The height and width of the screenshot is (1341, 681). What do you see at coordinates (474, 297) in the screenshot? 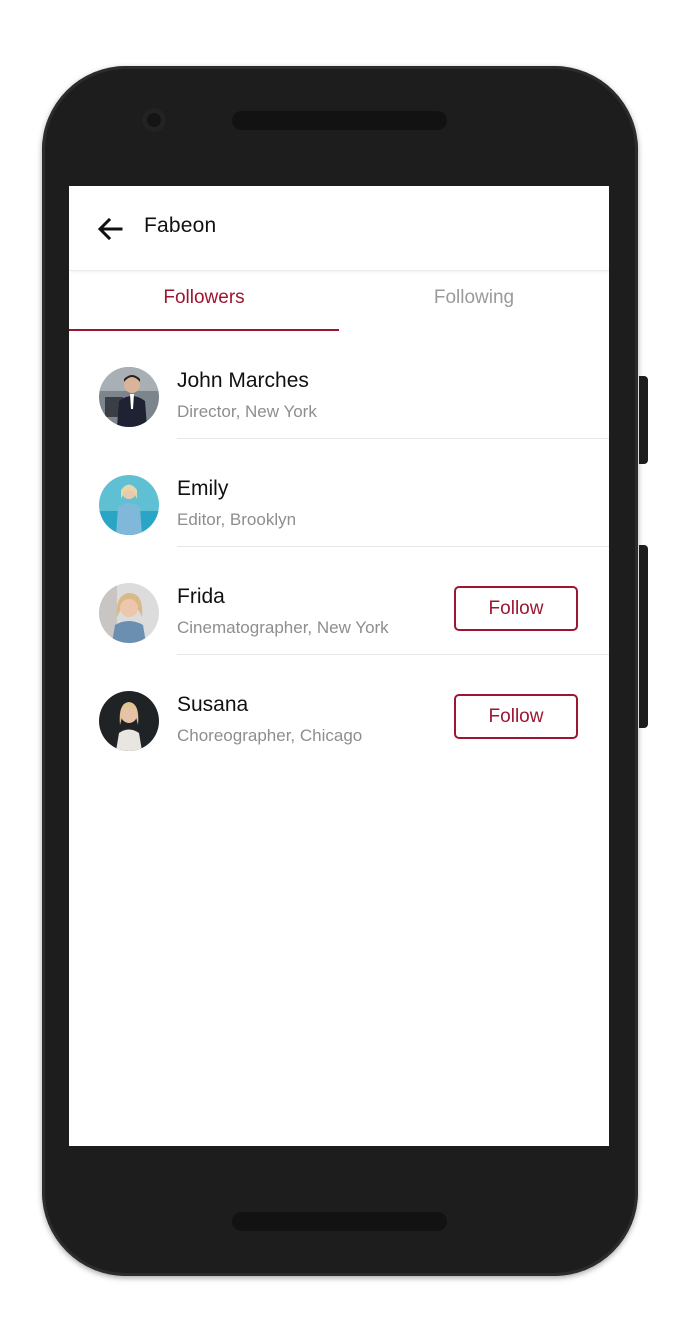
I see `tab-following-label: Following` at bounding box center [474, 297].